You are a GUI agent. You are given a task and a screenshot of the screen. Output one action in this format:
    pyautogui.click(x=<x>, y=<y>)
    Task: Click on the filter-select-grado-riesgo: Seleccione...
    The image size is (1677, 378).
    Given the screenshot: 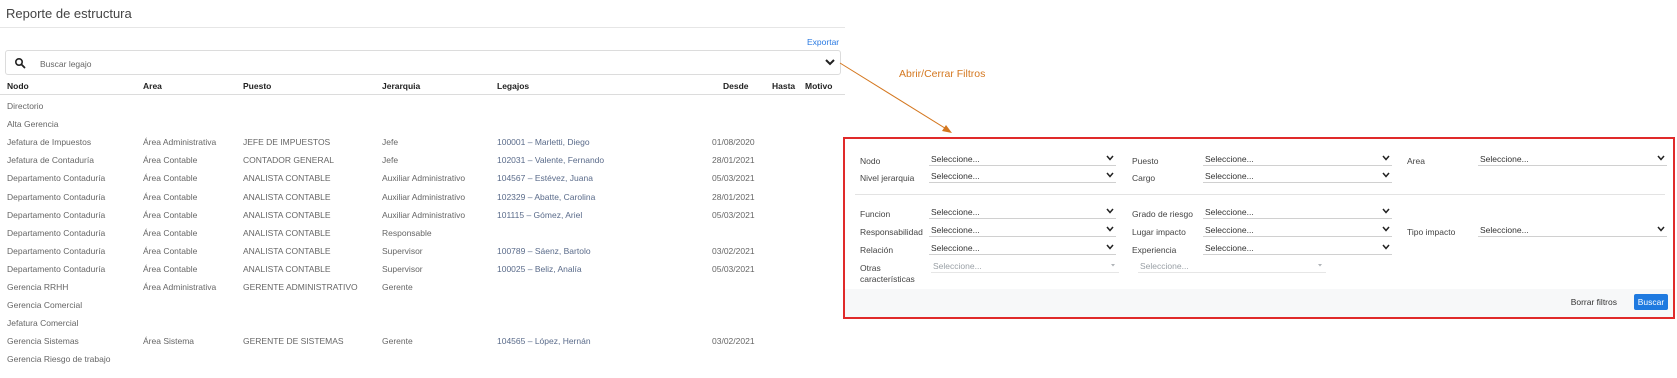 What is the action you would take?
    pyautogui.click(x=1297, y=212)
    